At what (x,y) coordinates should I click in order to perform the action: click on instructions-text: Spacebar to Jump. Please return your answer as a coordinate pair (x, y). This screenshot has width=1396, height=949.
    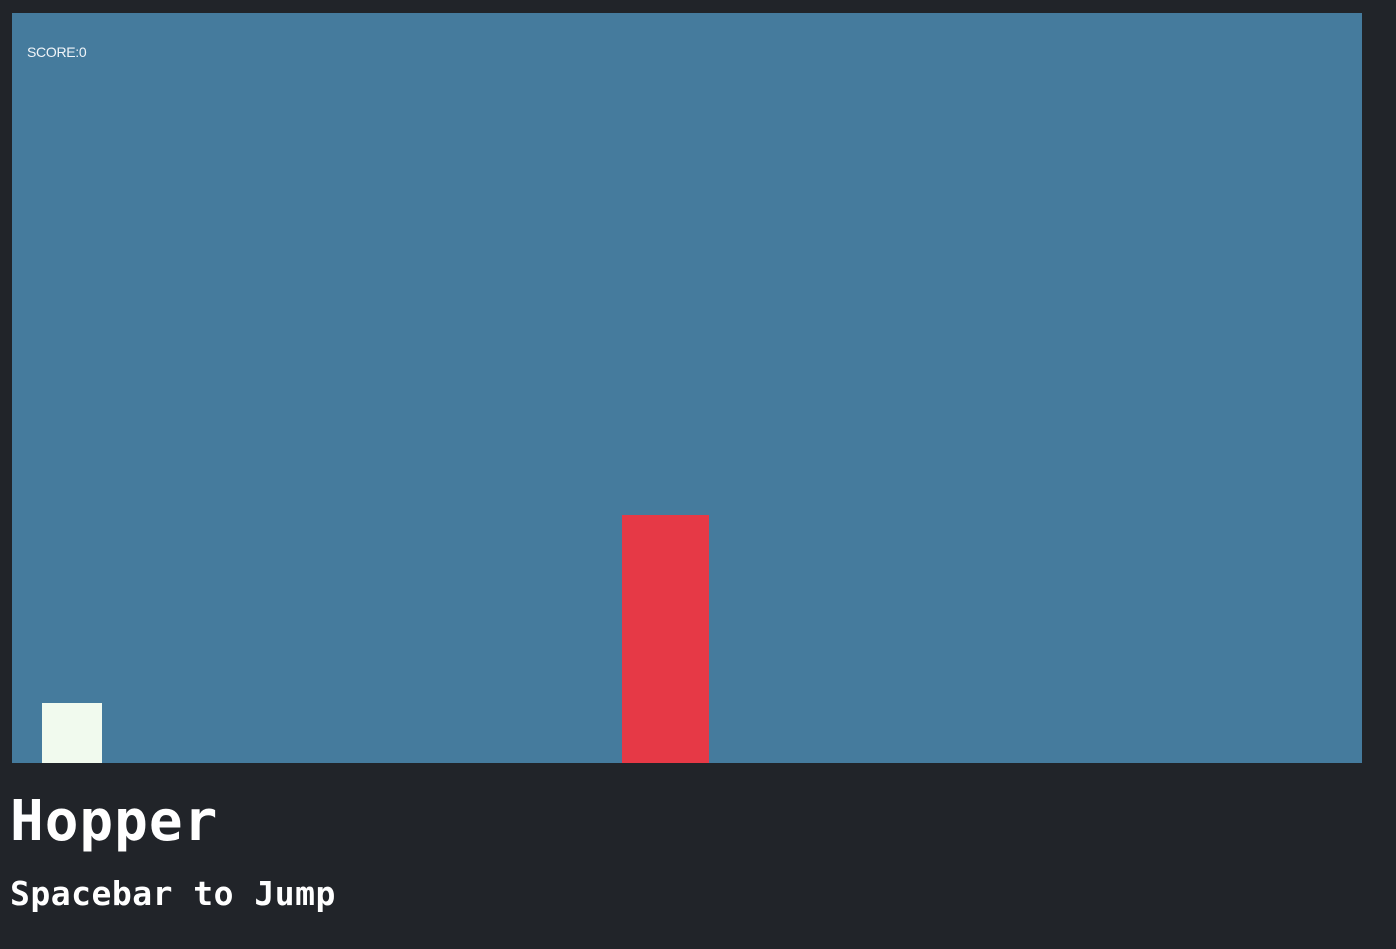
    Looking at the image, I should click on (173, 893).